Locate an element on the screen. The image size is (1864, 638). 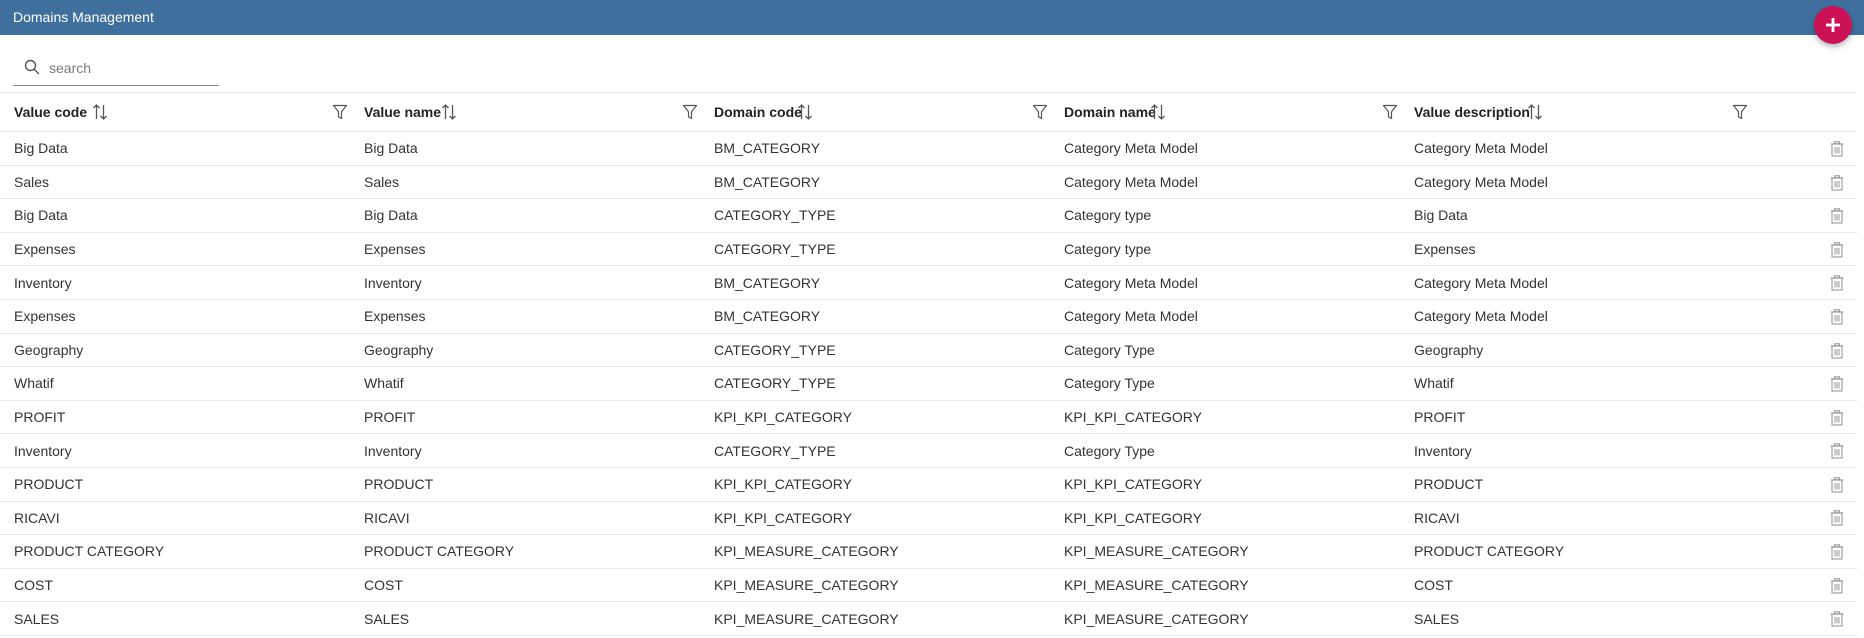
column-header-value-description: Value description is located at coordinates (1575, 112).